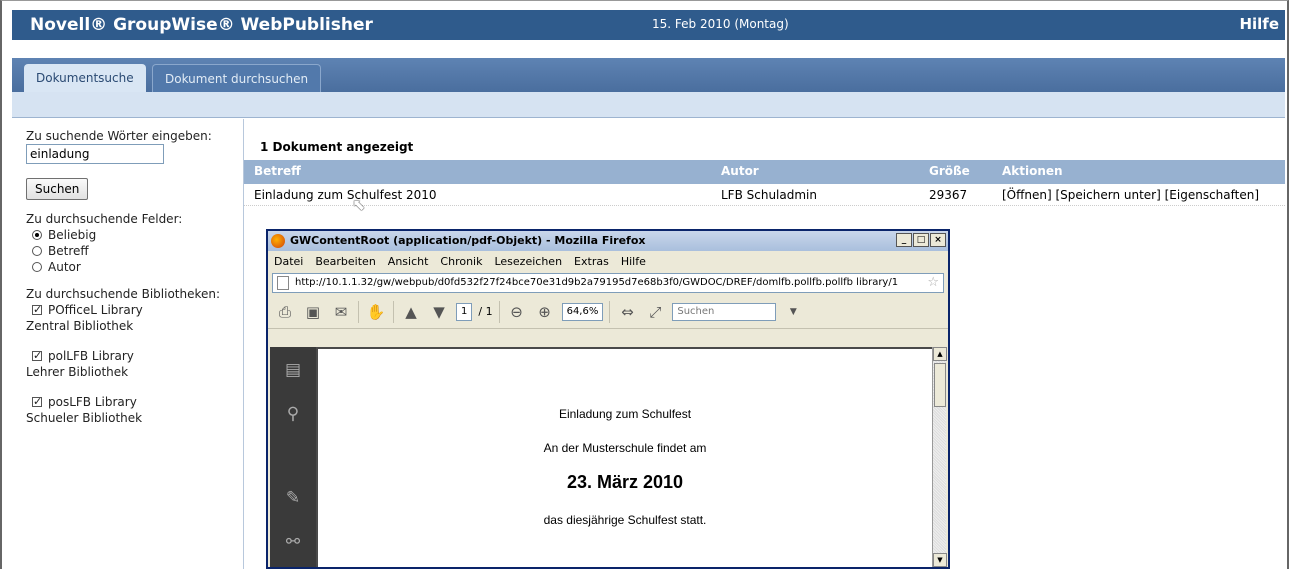  What do you see at coordinates (940, 354) in the screenshot?
I see `scroll-up-icon: ▲` at bounding box center [940, 354].